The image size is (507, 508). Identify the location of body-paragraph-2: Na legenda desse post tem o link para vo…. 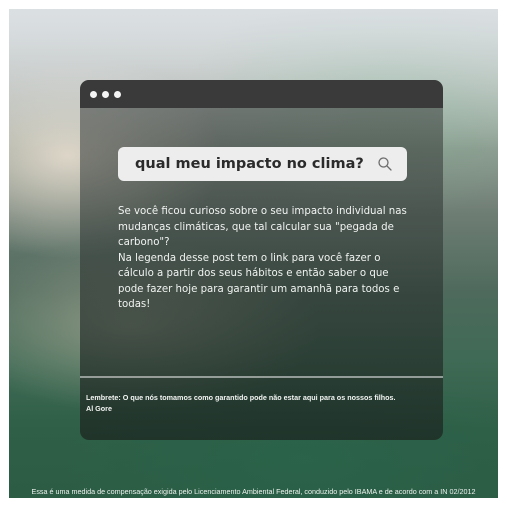
(259, 281).